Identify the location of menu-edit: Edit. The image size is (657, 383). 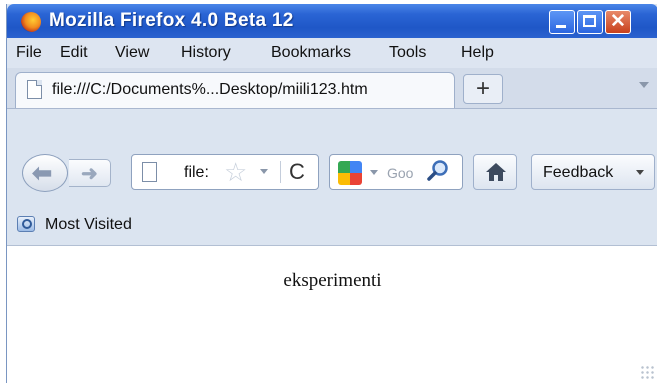
(74, 53).